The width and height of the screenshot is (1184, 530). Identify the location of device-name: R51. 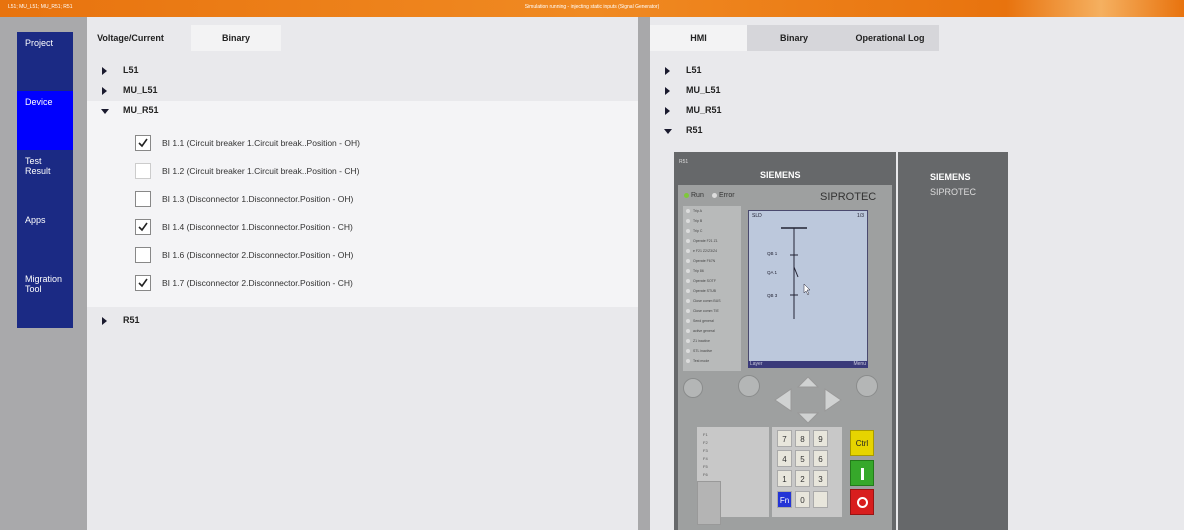
(684, 162).